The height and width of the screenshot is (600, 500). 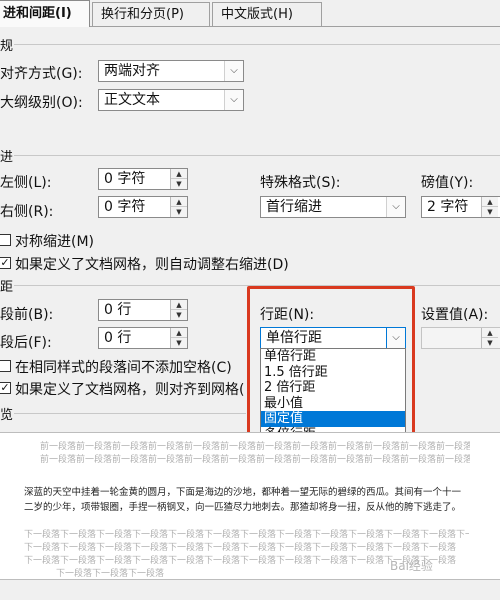 What do you see at coordinates (41, 74) in the screenshot?
I see `alignment-label: 对齐方式(G):` at bounding box center [41, 74].